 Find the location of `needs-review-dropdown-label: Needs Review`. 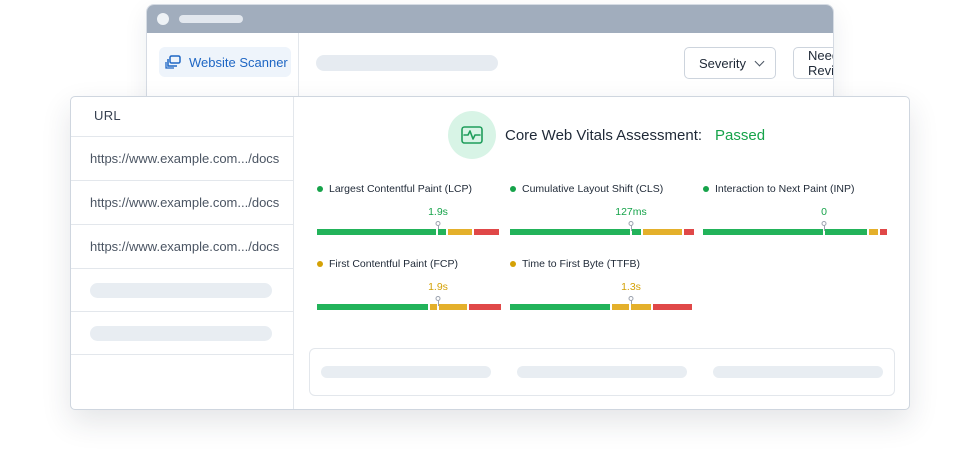

needs-review-dropdown-label: Needs Review is located at coordinates (821, 63).